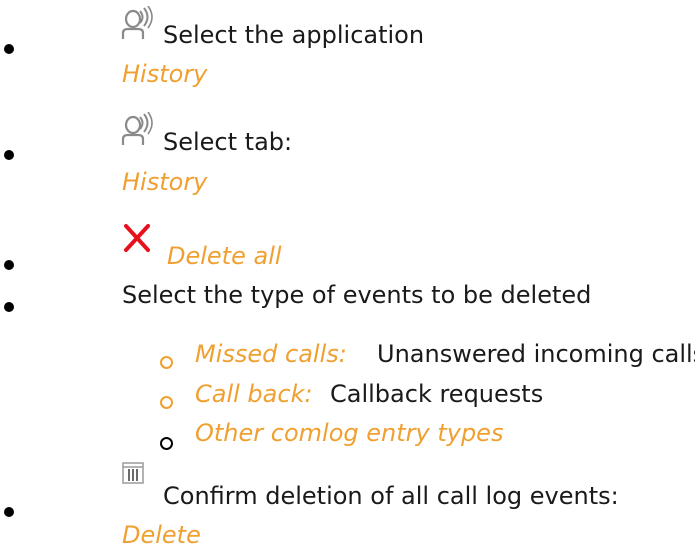 The width and height of the screenshot is (695, 559). What do you see at coordinates (391, 496) in the screenshot?
I see `step-5-text: Confirm deletion of all call log events:` at bounding box center [391, 496].